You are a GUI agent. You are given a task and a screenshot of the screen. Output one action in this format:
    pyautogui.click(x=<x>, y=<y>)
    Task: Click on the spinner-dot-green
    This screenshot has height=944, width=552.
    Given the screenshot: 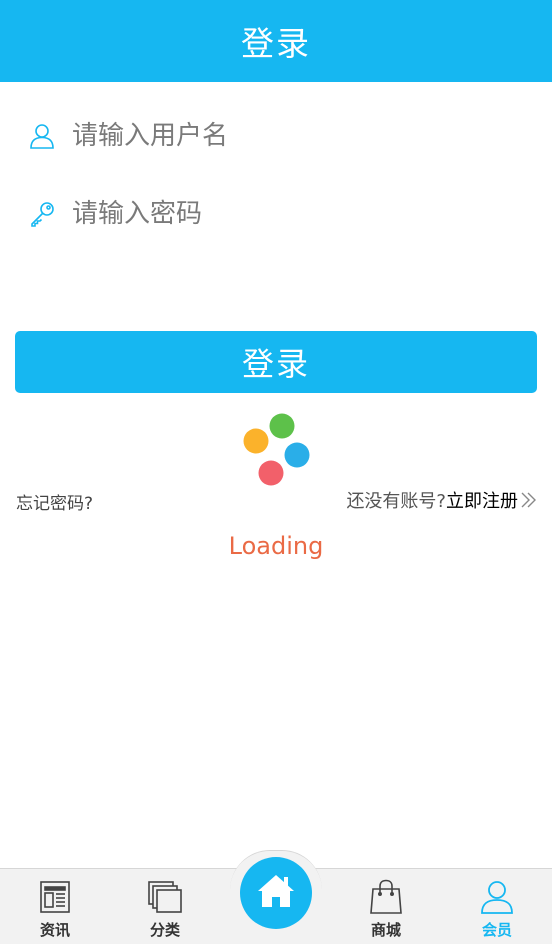 What is the action you would take?
    pyautogui.click(x=282, y=426)
    